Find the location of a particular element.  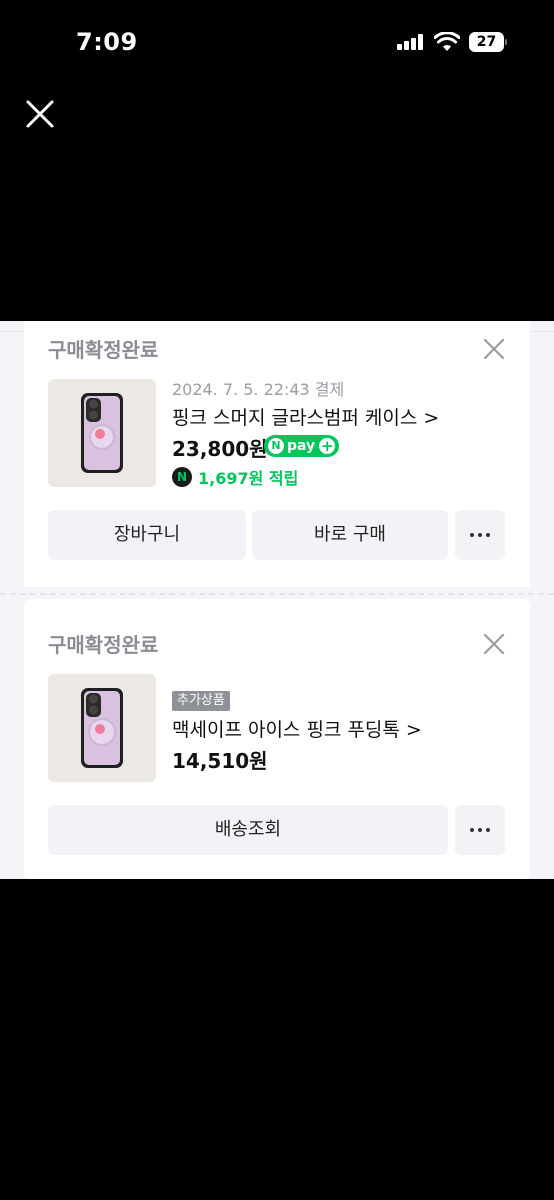

status-time: 7:09 is located at coordinates (107, 42).